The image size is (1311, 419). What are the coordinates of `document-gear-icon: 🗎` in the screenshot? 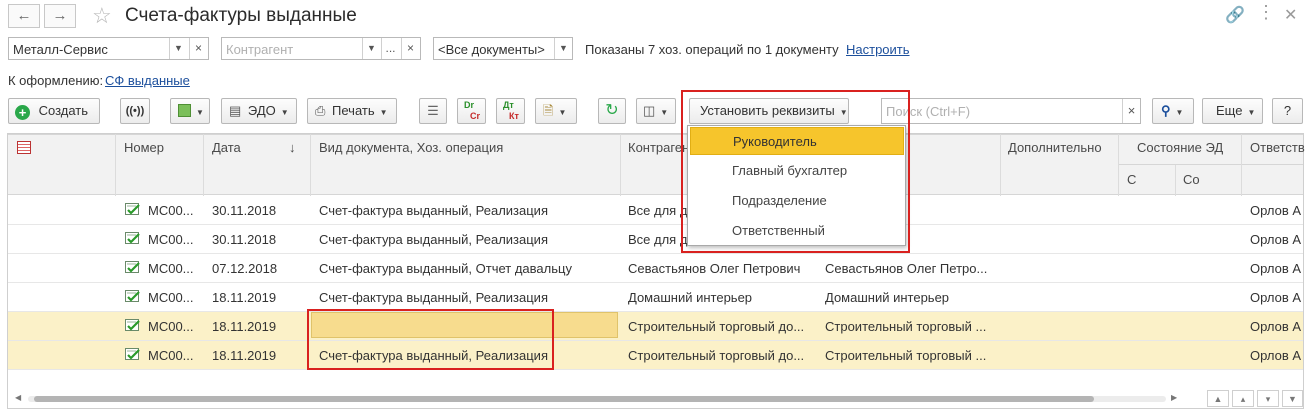 It's located at (548, 110).